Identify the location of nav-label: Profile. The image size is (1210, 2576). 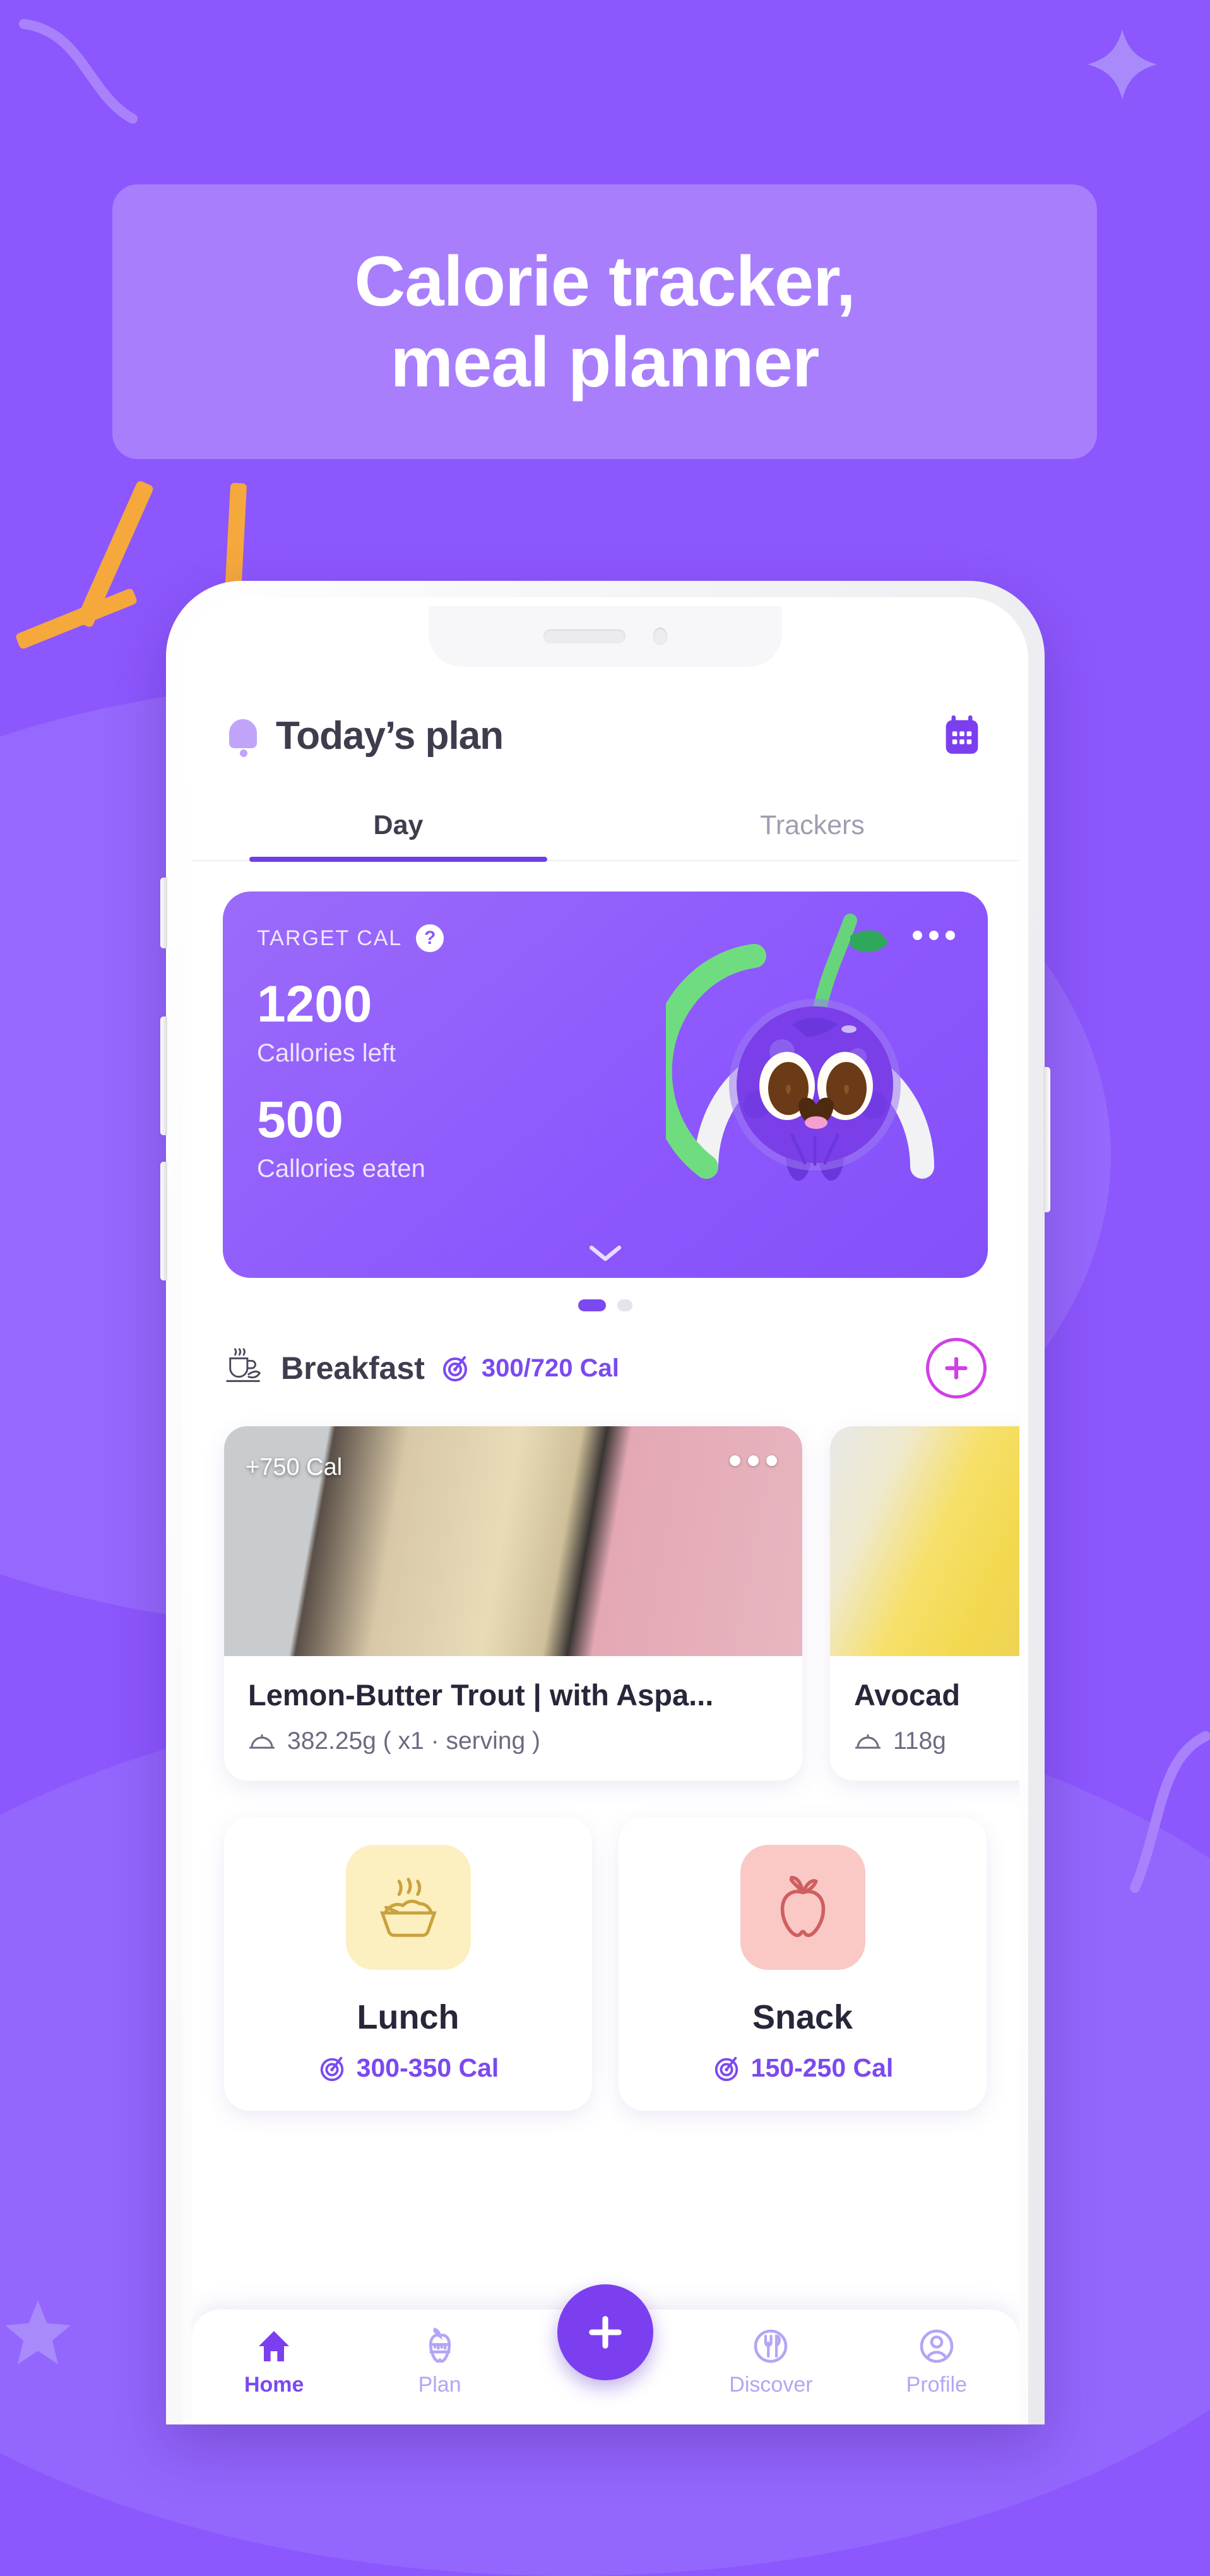
(937, 2385).